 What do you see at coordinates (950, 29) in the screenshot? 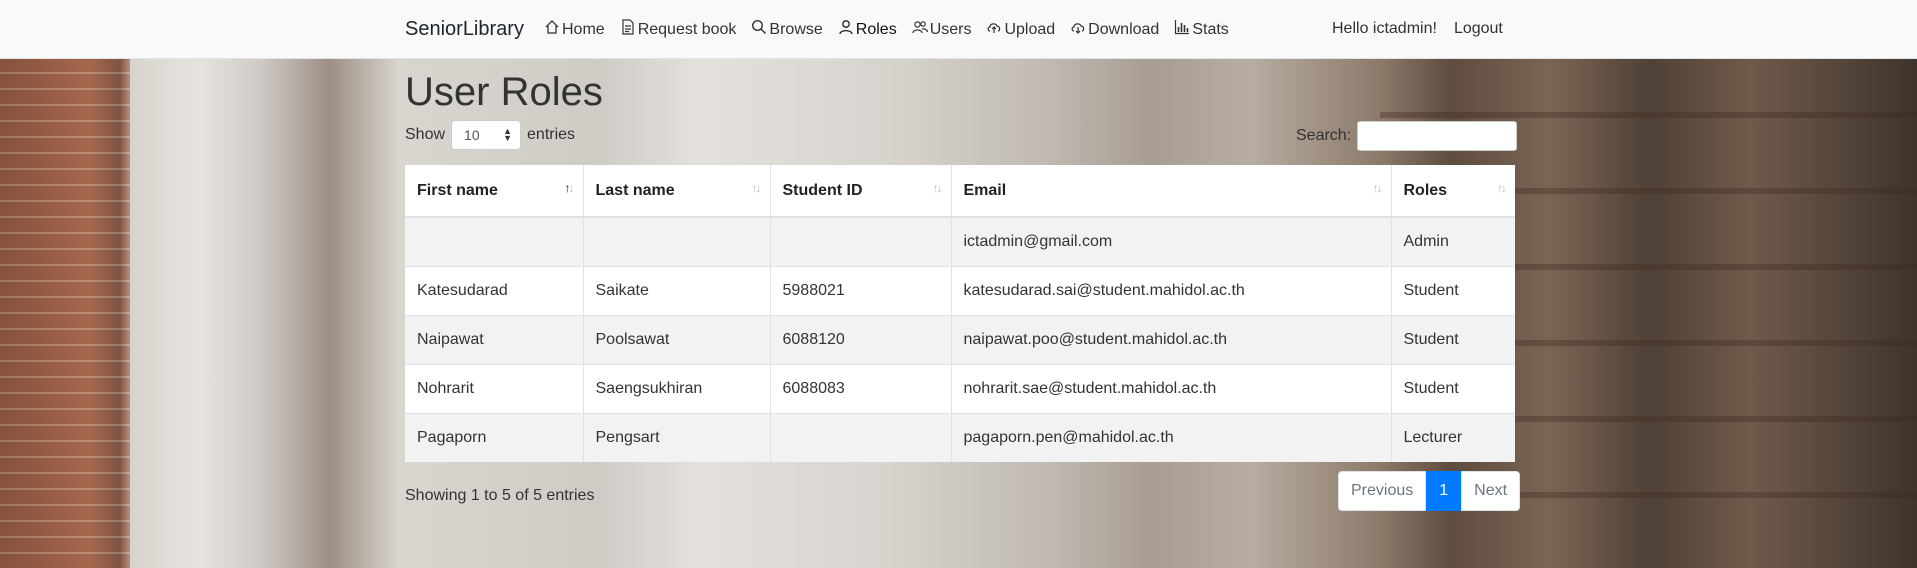
I see `nav-item-label: Users` at bounding box center [950, 29].